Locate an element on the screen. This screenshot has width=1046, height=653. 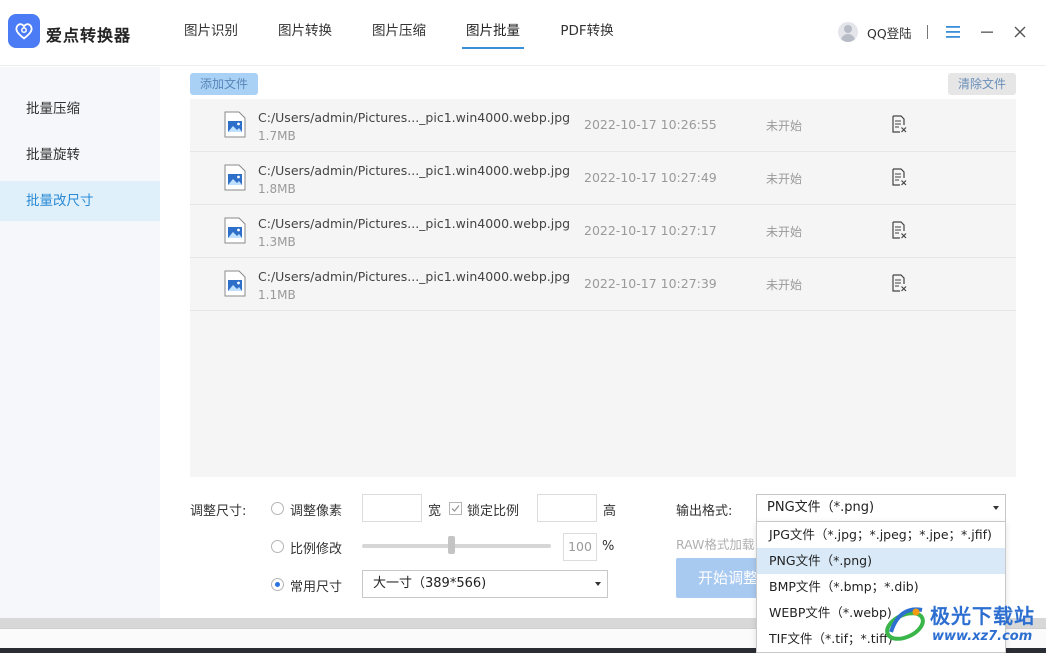
file-size: 1.3MB is located at coordinates (277, 242).